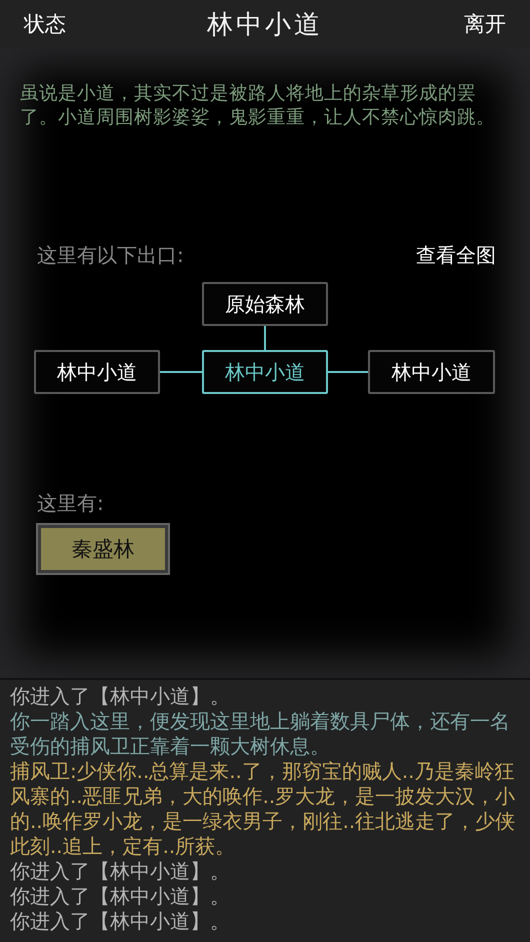 The height and width of the screenshot is (942, 530). I want to click on log-message: 捕风卫:少侠你..总算是来..了，那窃宝的贼人..乃是秦岭狂风寨的..恶匪兄弟，大的唤作..罗大龙，是一披发大汉，小的..唤作罗小龙，是一绿衣男子，刚往..往北逃走了，少侠此刻..追上，定有..所获。, so click(263, 809).